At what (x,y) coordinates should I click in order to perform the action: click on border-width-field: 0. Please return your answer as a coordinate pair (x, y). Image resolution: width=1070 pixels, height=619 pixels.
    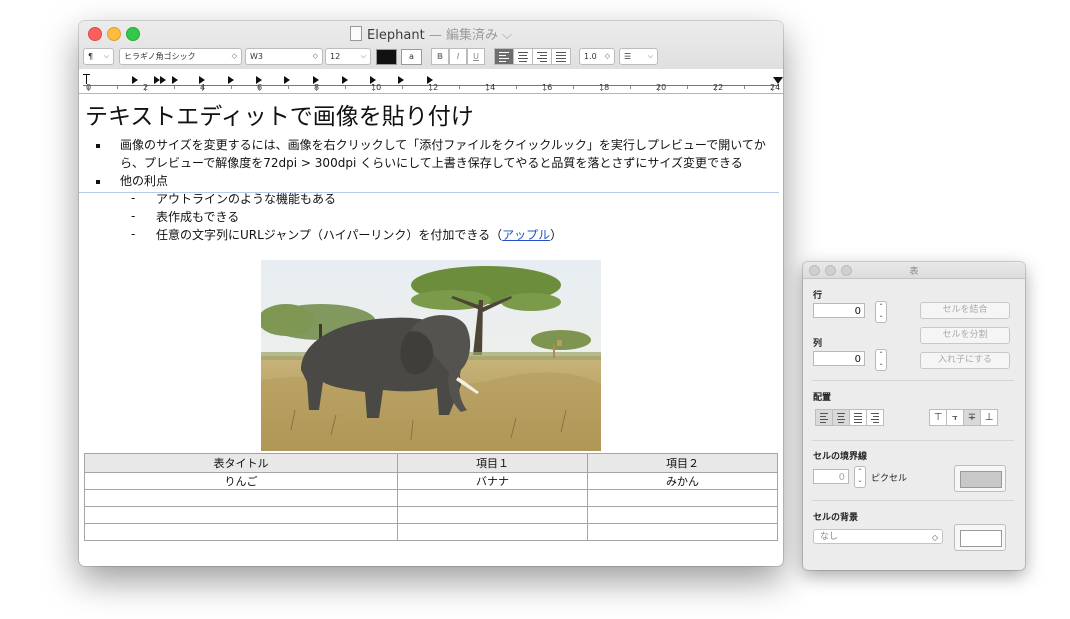
    Looking at the image, I should click on (831, 476).